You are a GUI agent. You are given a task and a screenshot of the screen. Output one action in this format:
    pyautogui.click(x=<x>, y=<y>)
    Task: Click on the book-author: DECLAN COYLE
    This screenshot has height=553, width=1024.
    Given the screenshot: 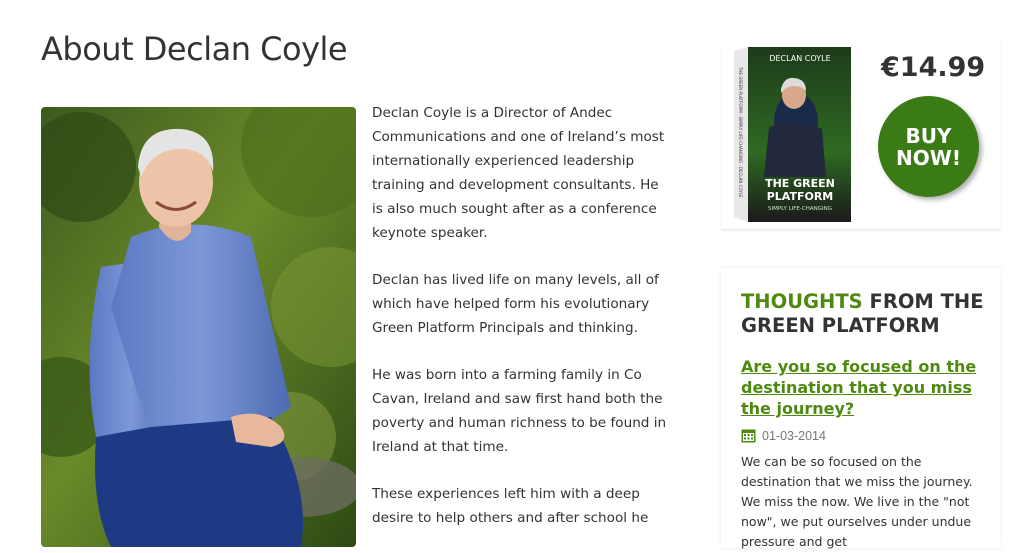 What is the action you would take?
    pyautogui.click(x=799, y=58)
    